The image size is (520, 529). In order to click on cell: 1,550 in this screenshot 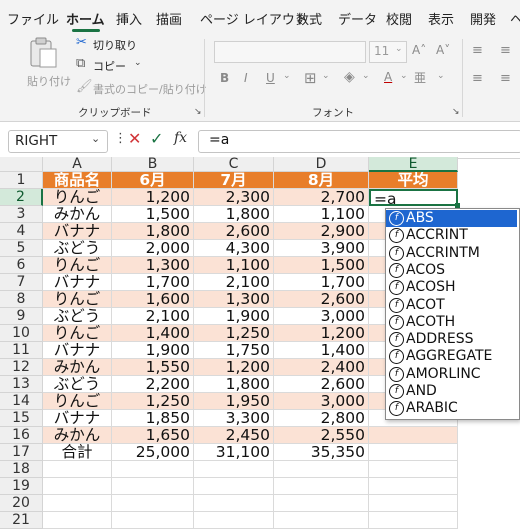, I will do `click(153, 367)`.